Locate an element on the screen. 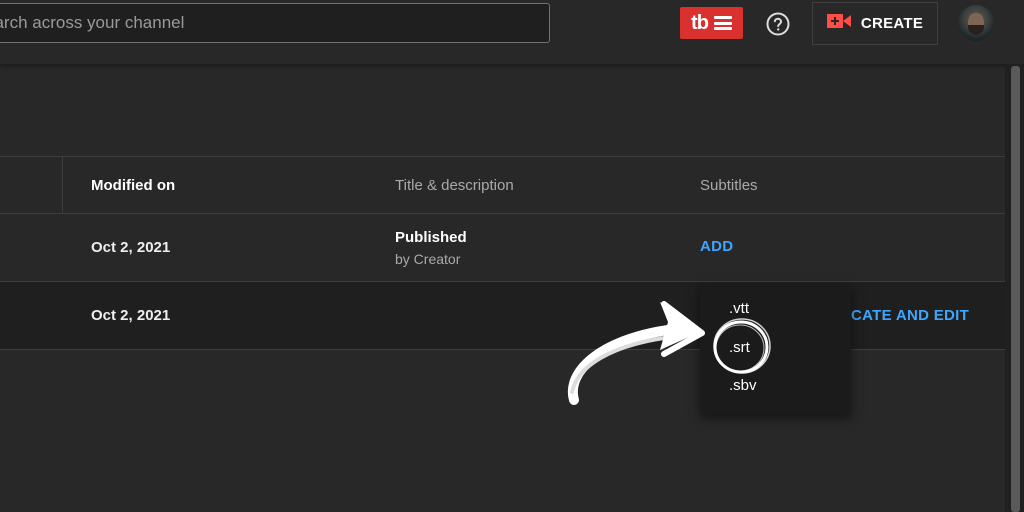 This screenshot has width=1024, height=512. duplicate-and-edit-link: CATE AND EDIT is located at coordinates (910, 315).